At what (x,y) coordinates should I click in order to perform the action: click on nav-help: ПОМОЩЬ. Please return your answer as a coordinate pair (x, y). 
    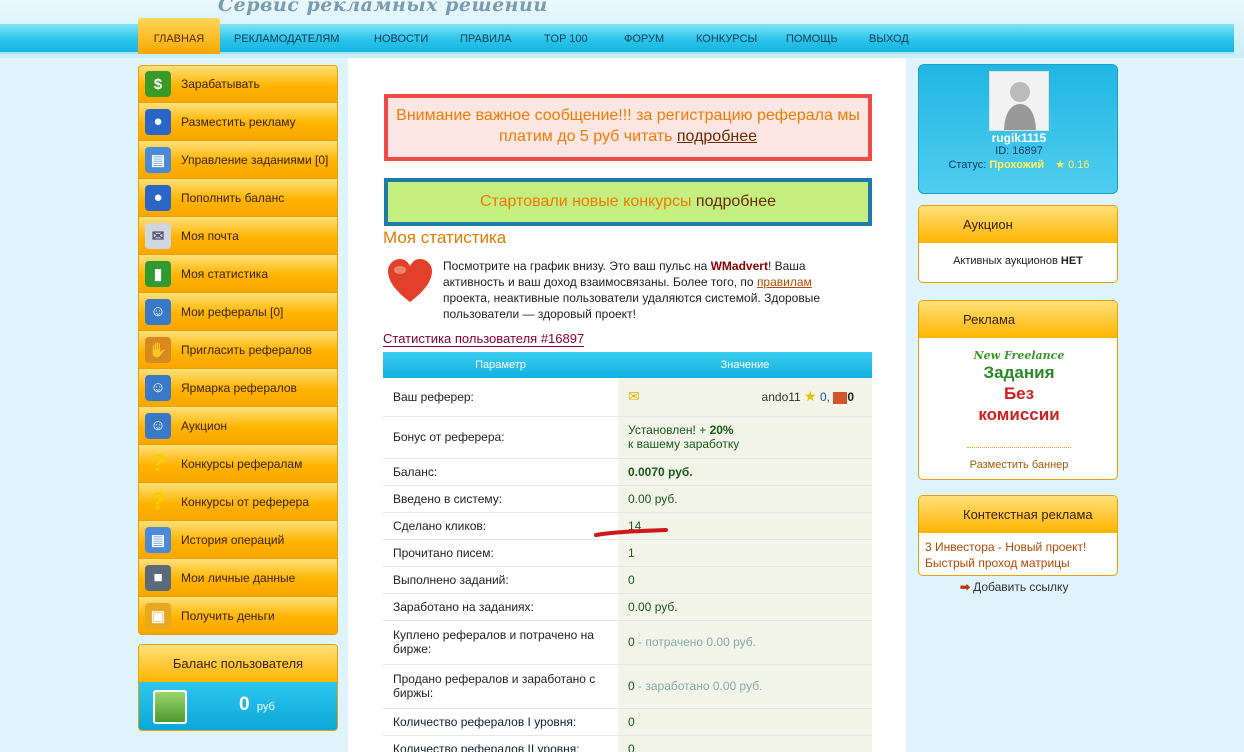
    Looking at the image, I should click on (812, 39).